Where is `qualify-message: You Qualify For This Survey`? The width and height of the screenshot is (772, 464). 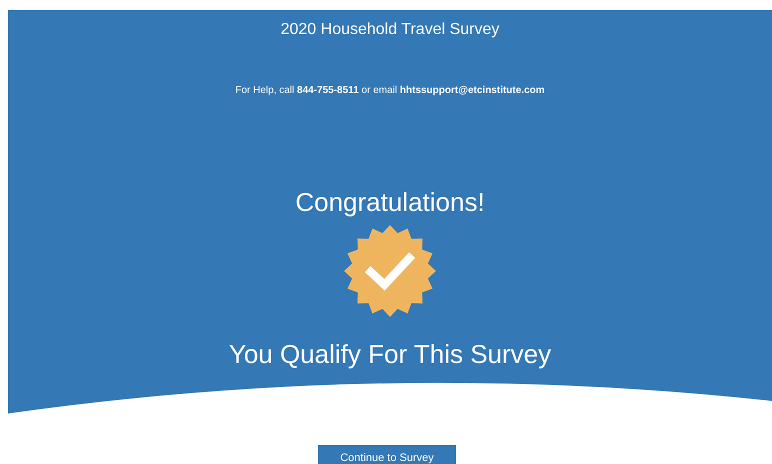 qualify-message: You Qualify For This Survey is located at coordinates (390, 354).